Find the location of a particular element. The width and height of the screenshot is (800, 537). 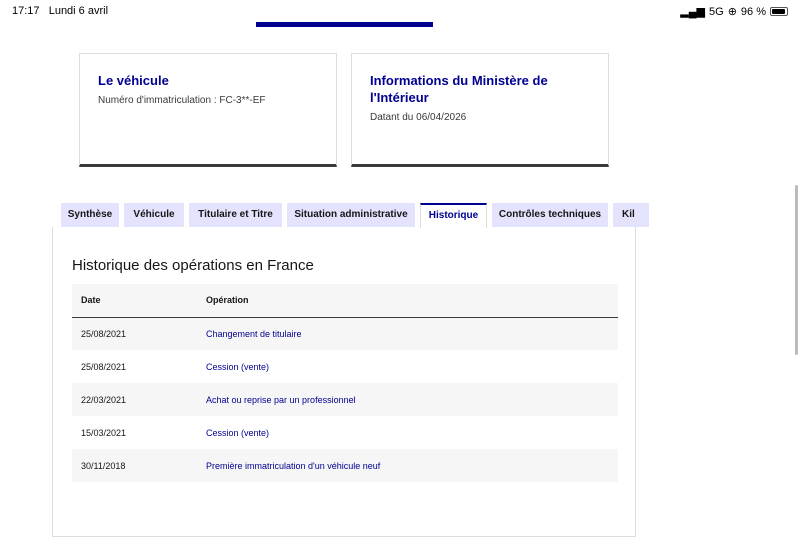

status-bar-right: ▂▄▆ 5G ⊕ 96 % is located at coordinates (734, 11).